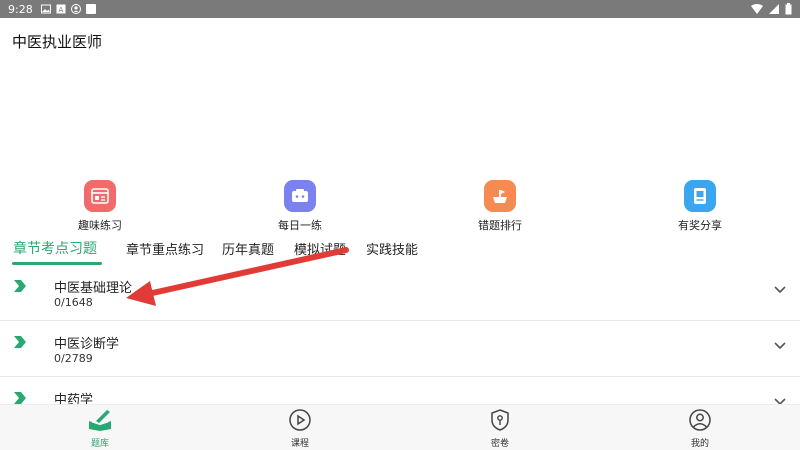 This screenshot has height=450, width=800. I want to click on nav-label: 密卷, so click(499, 444).